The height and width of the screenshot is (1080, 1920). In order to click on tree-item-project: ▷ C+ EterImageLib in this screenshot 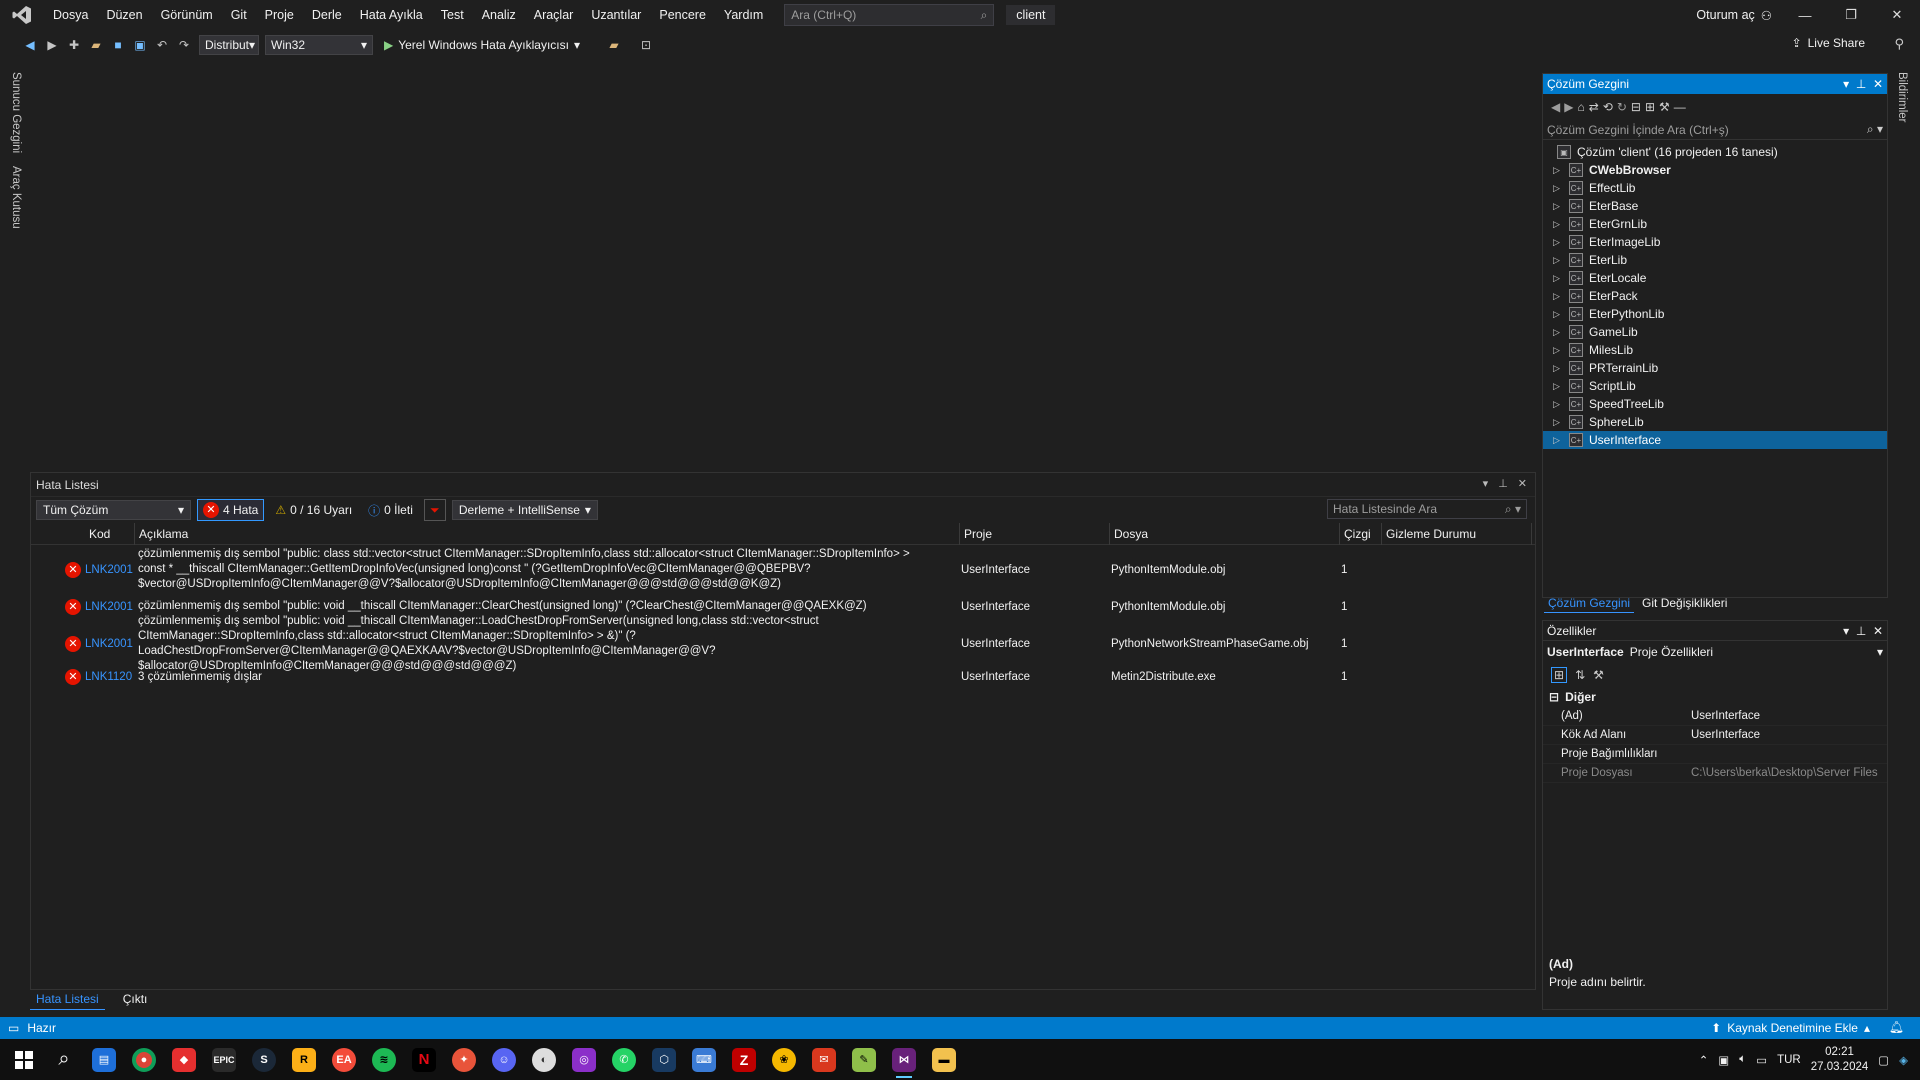, I will do `click(1715, 242)`.